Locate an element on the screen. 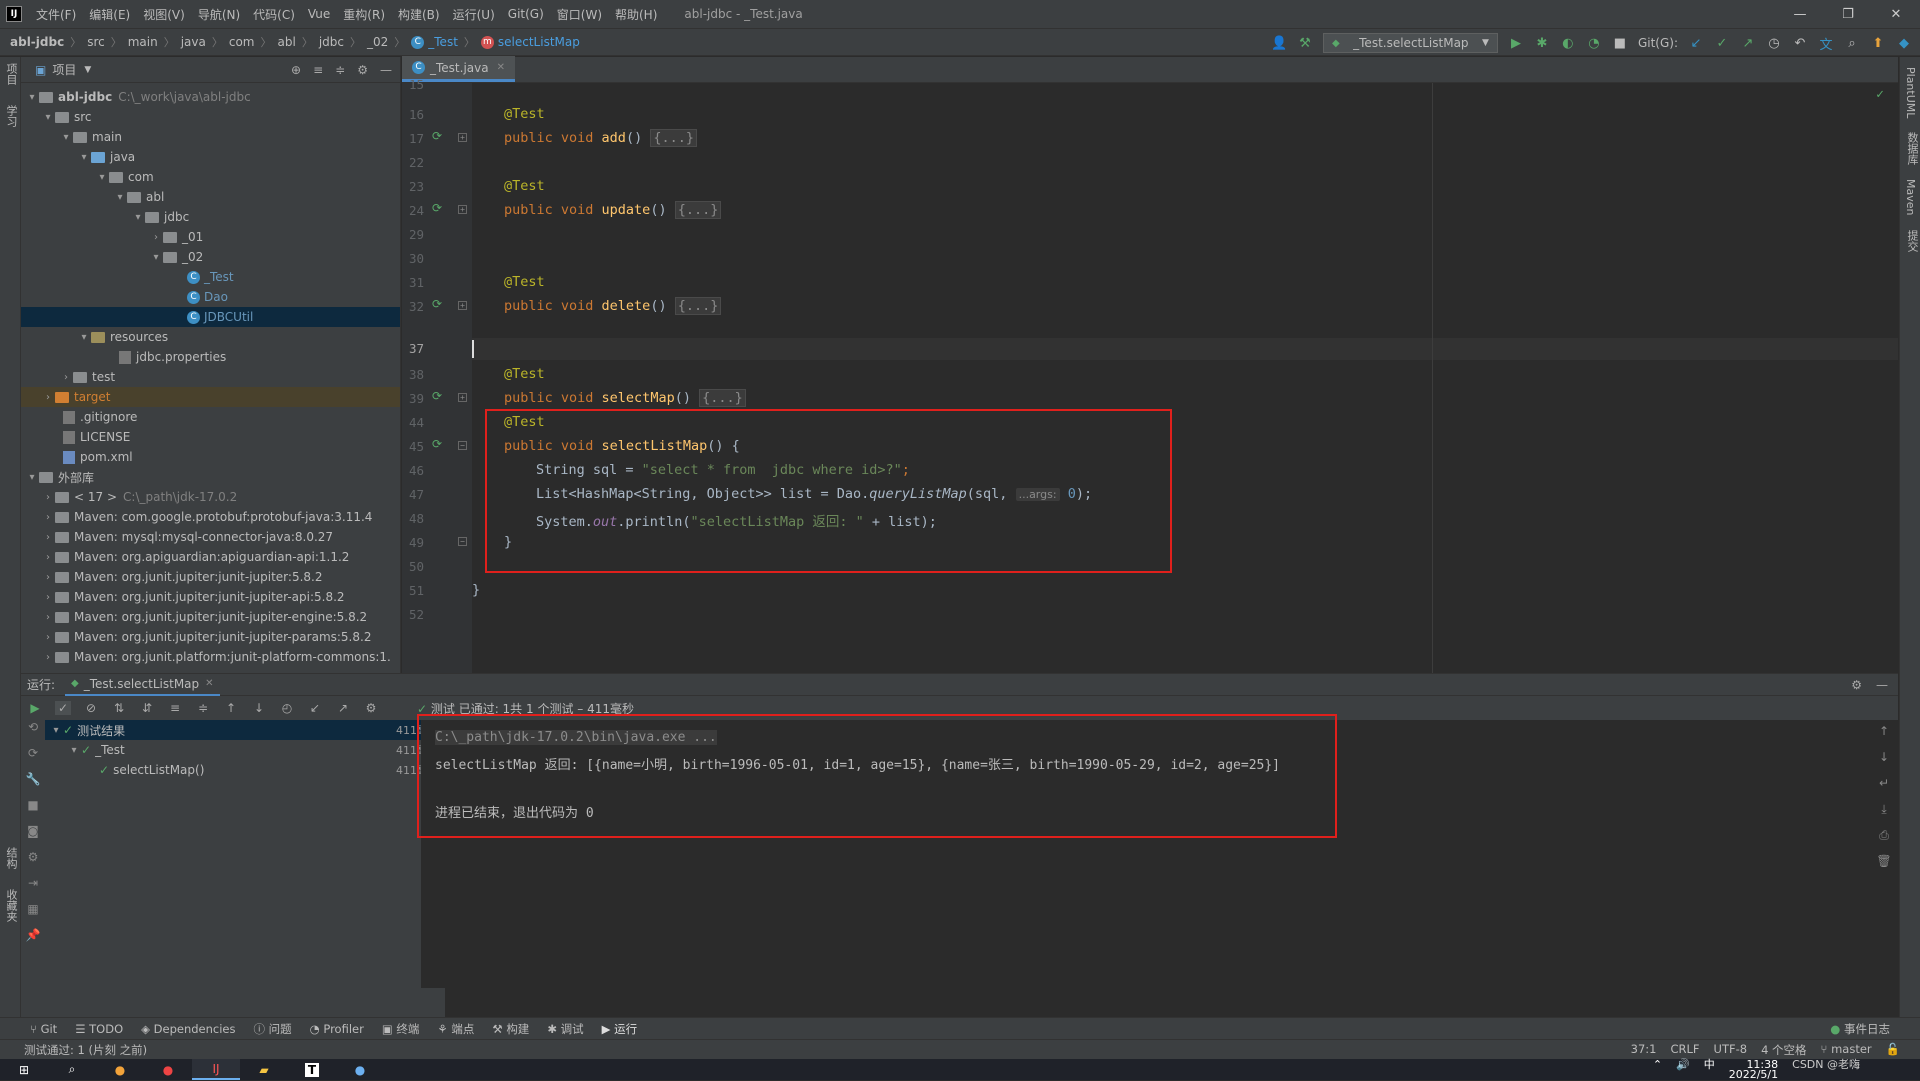 The width and height of the screenshot is (1920, 1081). export-tests-icon: ↗ is located at coordinates (343, 708).